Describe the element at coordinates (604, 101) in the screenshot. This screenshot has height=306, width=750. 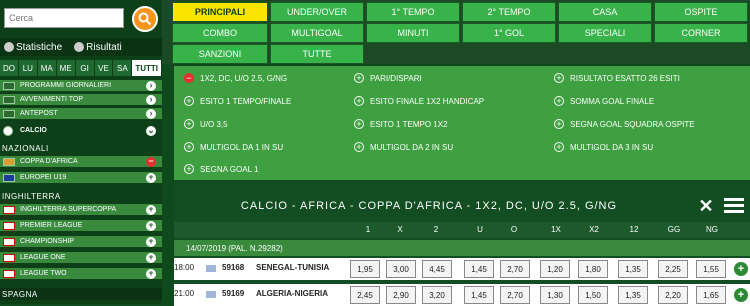
I see `market-option: + SOMMA GOAL FINALE` at that location.